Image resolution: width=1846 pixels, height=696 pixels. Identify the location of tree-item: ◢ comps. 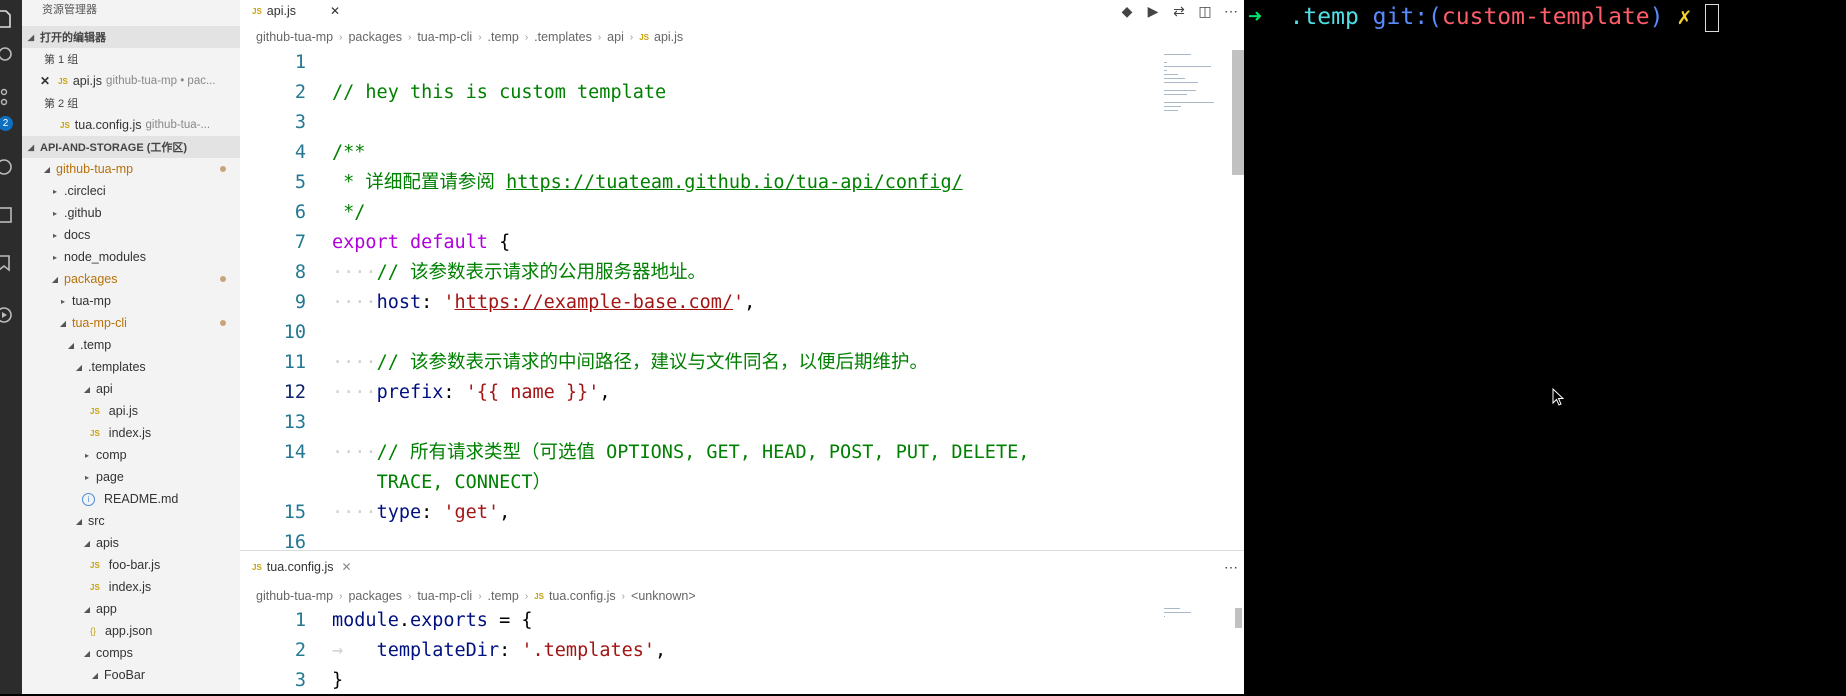
(131, 653).